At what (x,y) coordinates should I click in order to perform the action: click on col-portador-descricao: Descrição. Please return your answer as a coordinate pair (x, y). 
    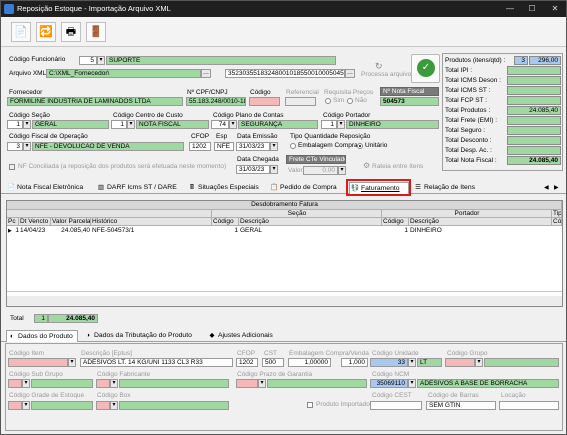
    Looking at the image, I should click on (480, 222).